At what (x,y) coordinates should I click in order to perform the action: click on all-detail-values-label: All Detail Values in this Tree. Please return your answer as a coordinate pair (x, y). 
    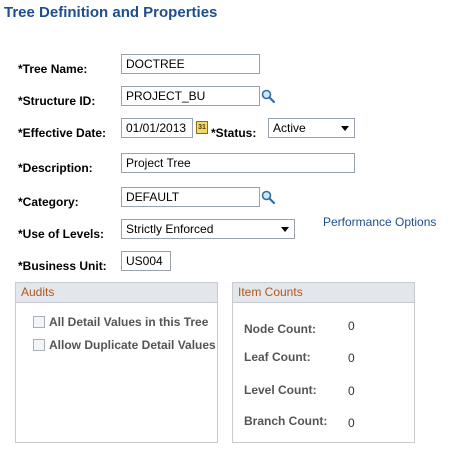
    Looking at the image, I should click on (129, 322).